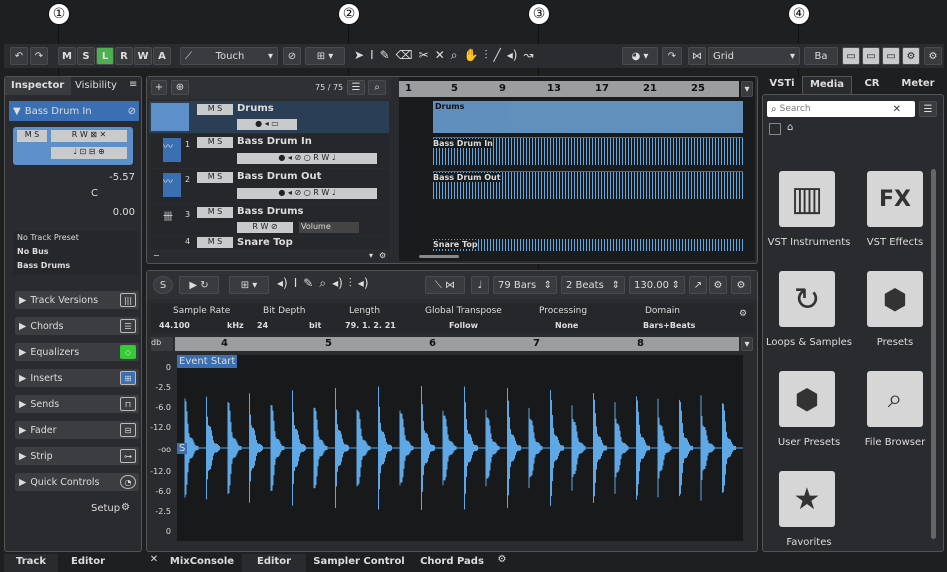 This screenshot has height=572, width=947. Describe the element at coordinates (77, 404) in the screenshot. I see `section-sends: ▶ Sends ⊓` at that location.